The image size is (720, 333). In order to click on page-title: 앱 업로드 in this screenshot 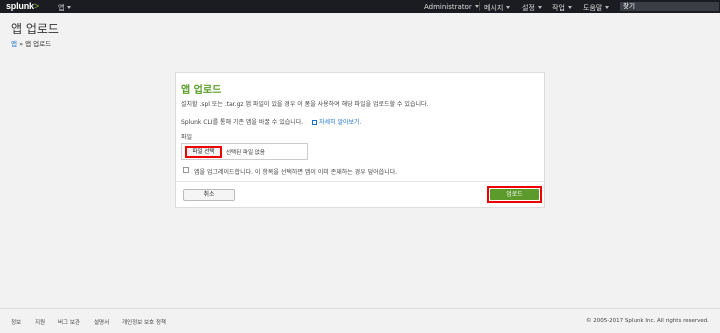, I will do `click(35, 29)`.